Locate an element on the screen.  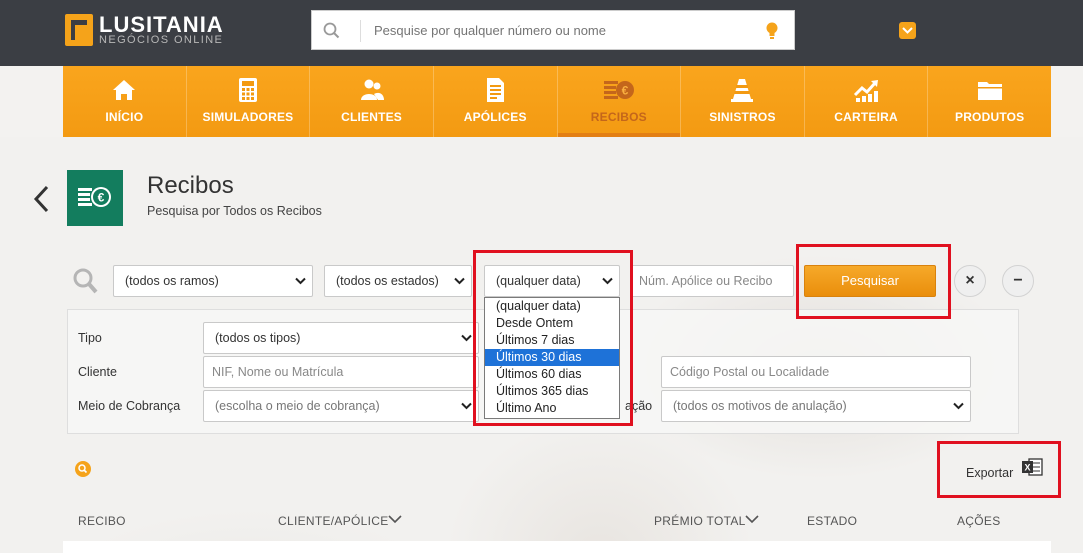
global-search is located at coordinates (553, 30).